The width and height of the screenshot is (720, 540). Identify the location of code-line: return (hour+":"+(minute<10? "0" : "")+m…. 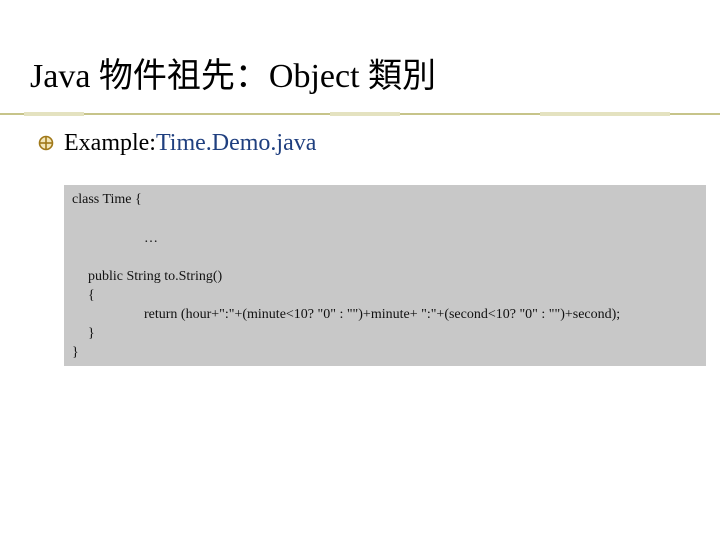
(382, 314).